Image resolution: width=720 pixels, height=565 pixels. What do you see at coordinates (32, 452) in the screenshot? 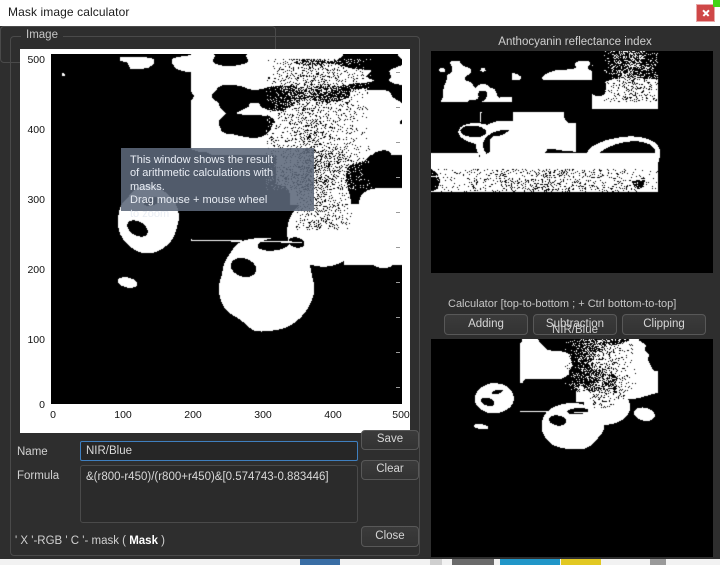
I see `name-label: Name` at bounding box center [32, 452].